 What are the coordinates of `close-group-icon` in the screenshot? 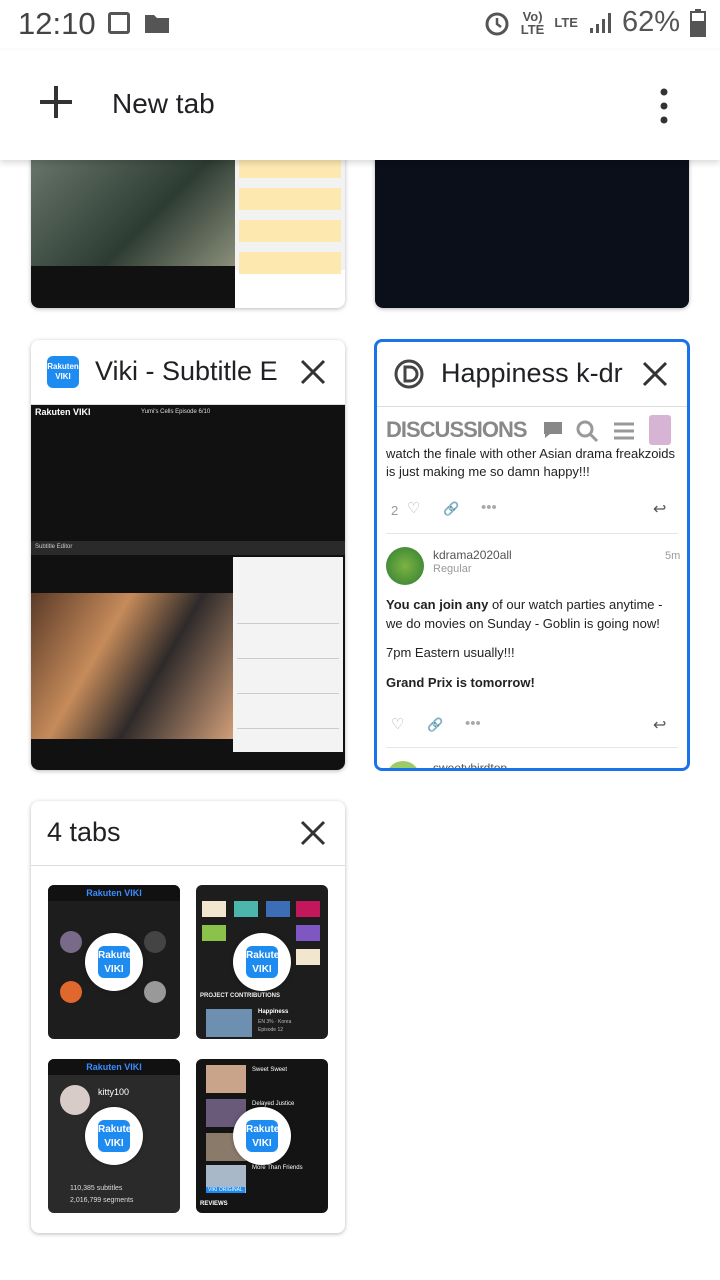 It's located at (313, 833).